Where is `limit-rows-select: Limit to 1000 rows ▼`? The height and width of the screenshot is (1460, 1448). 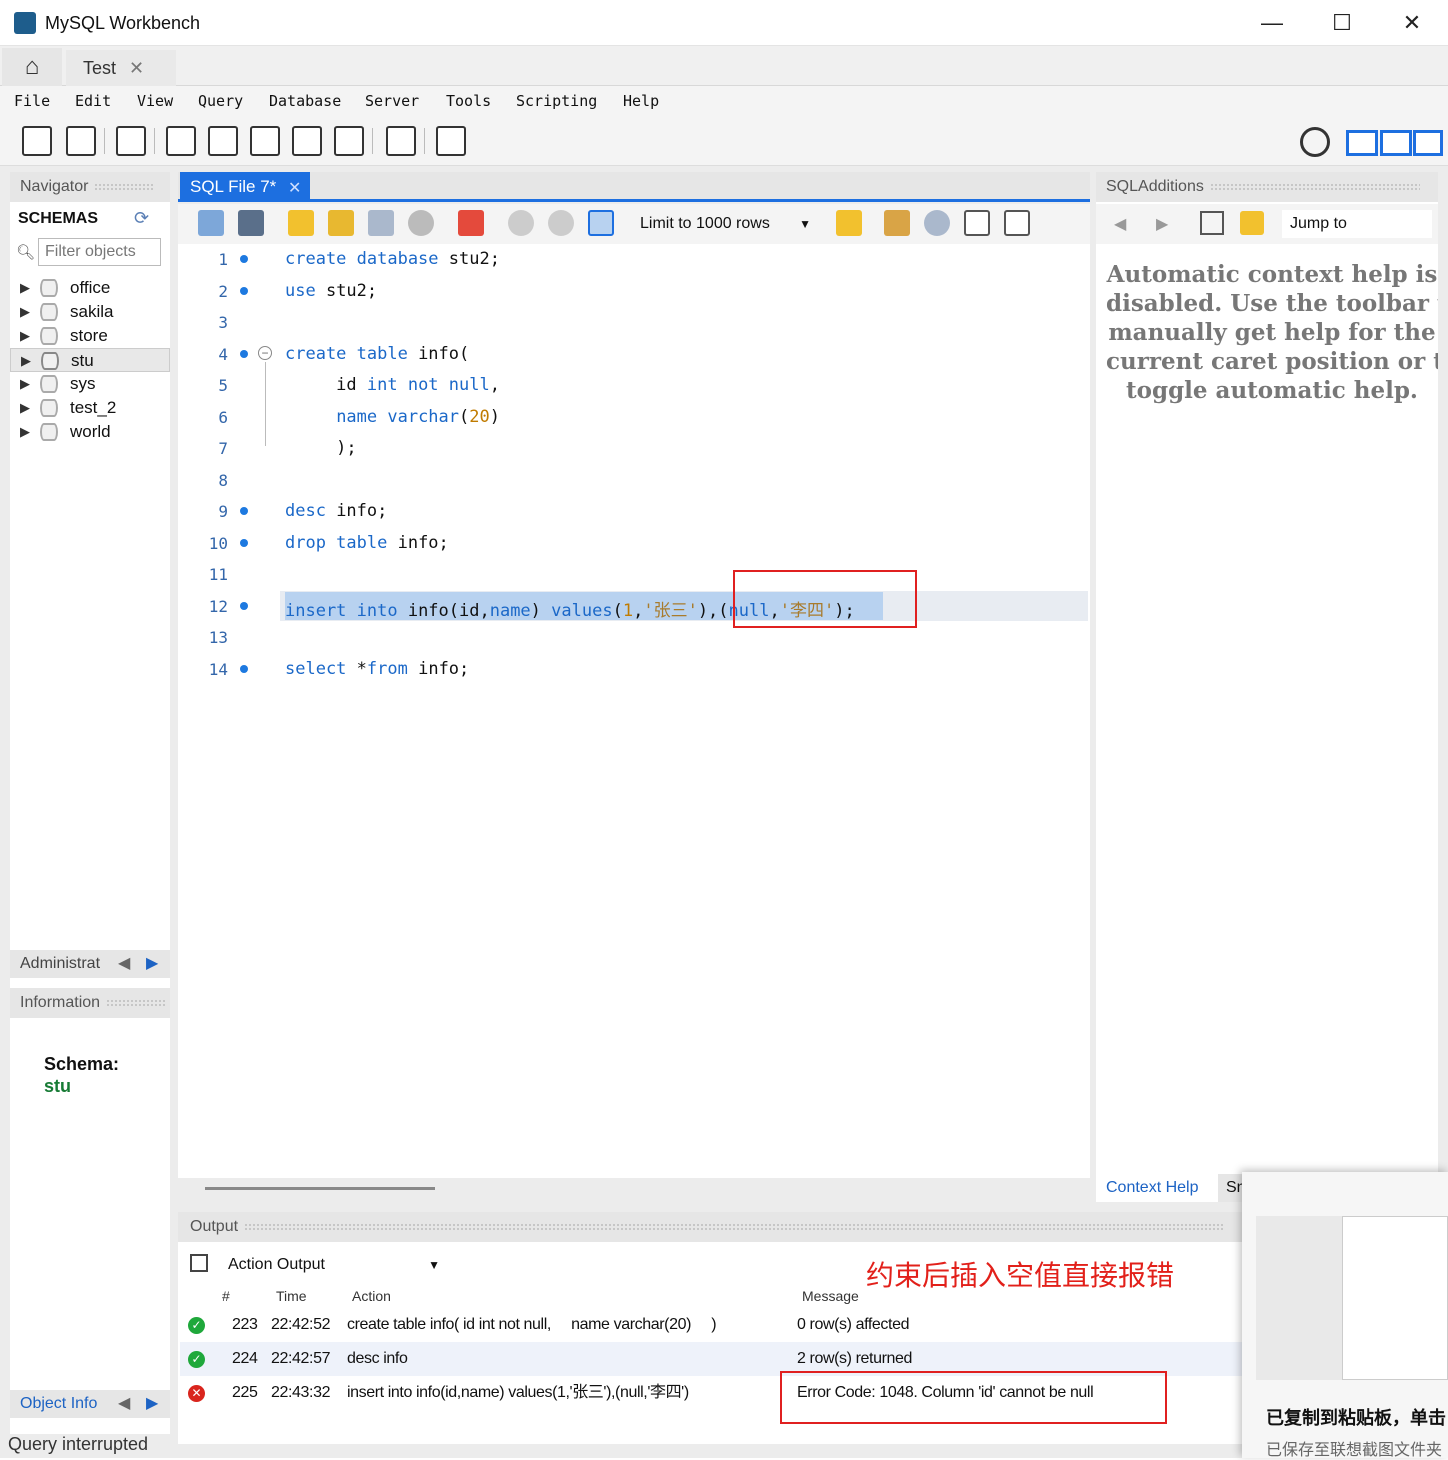
limit-rows-select: Limit to 1000 rows ▼ is located at coordinates (724, 224).